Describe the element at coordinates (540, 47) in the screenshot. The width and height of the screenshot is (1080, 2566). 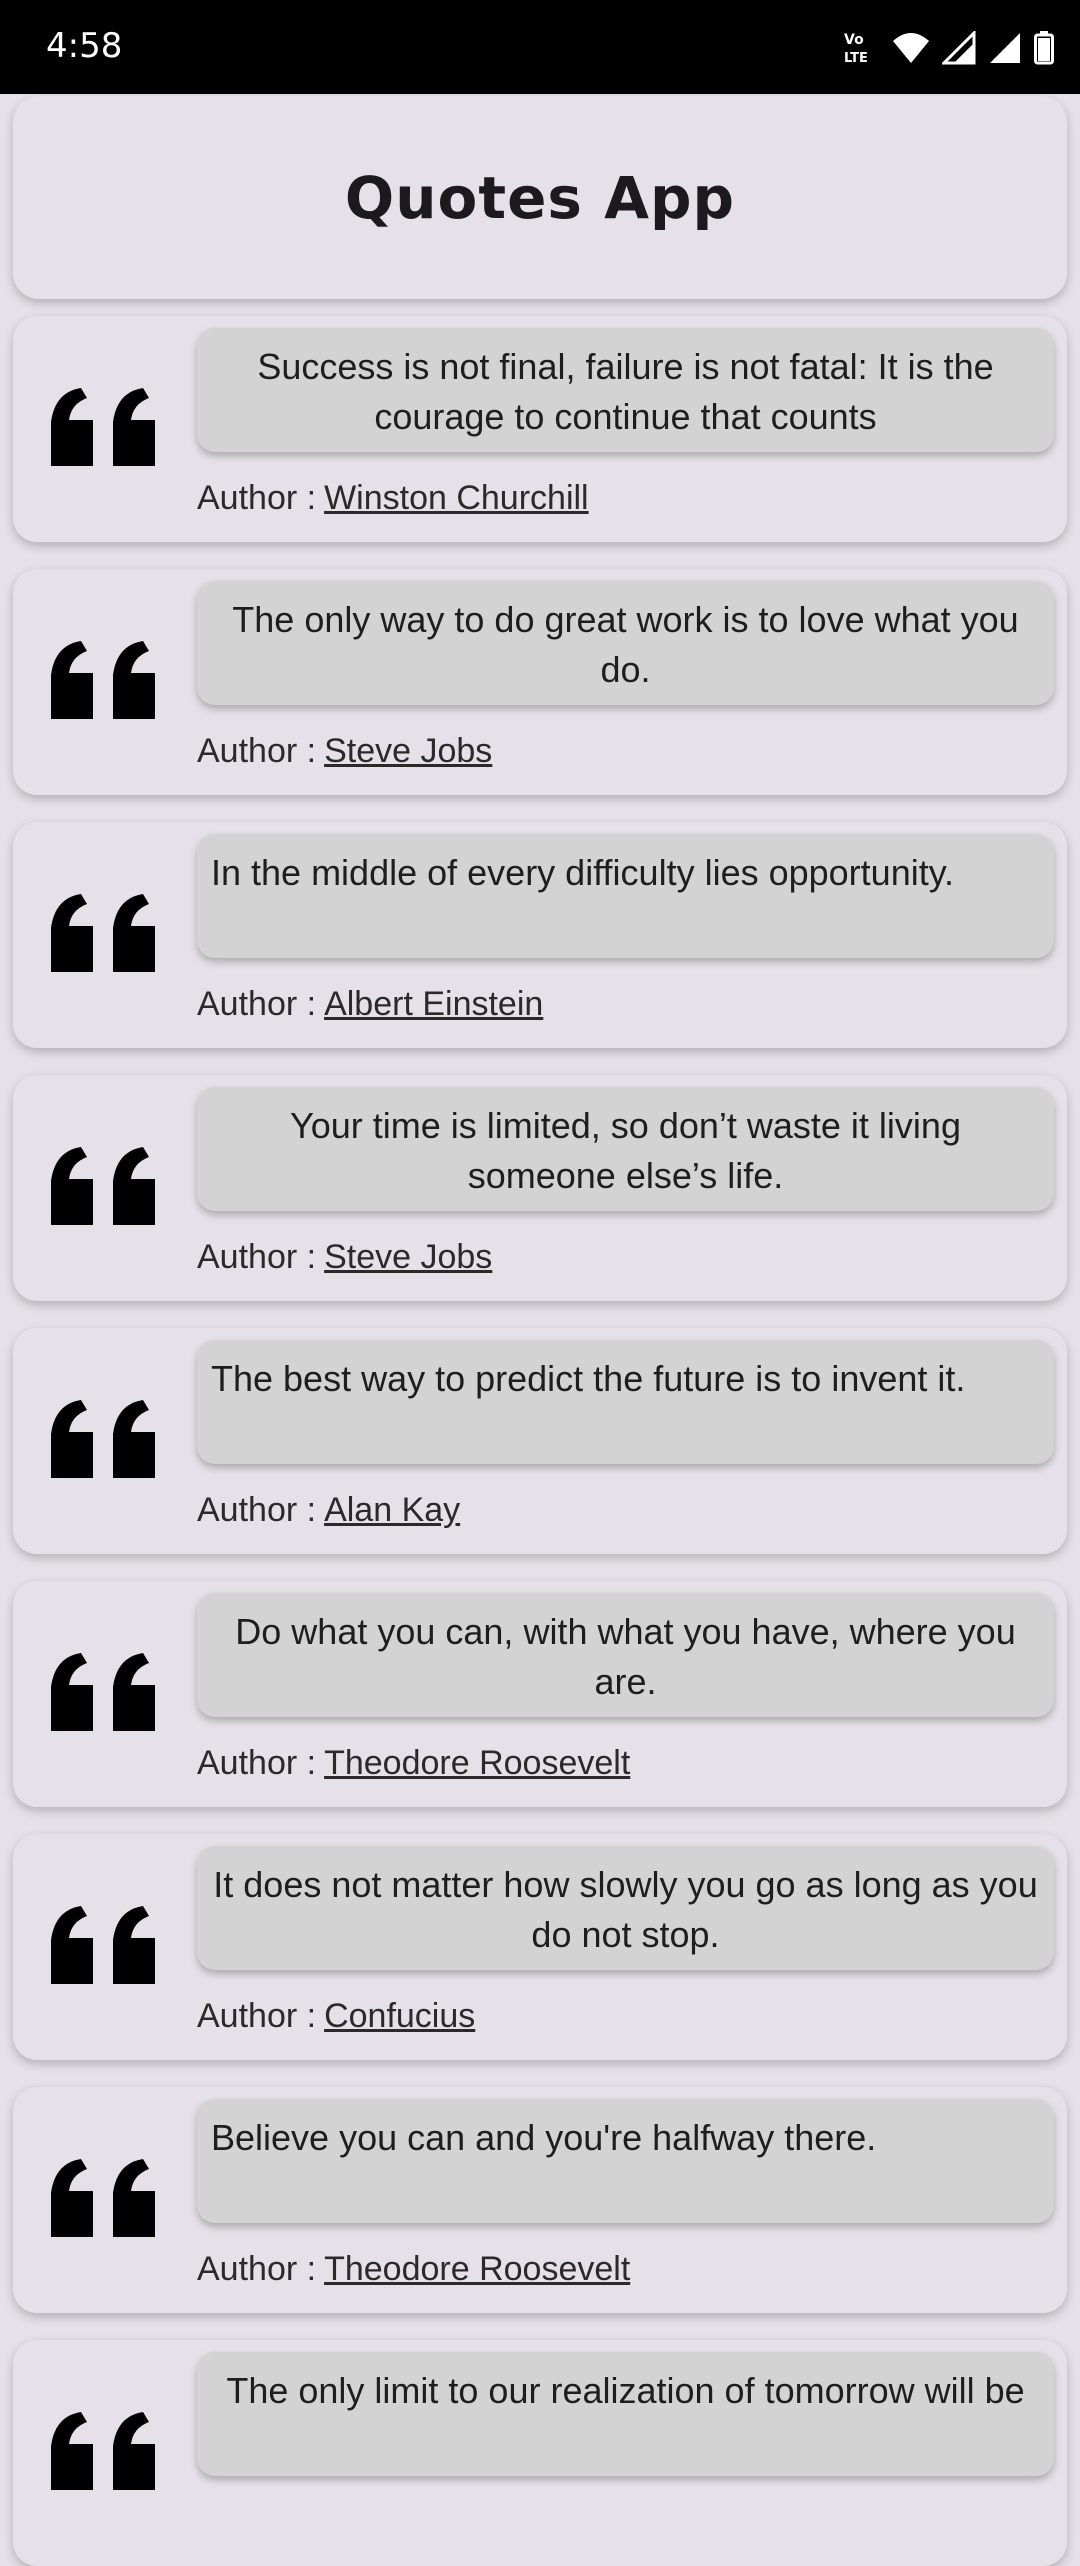
I see `status-bar: 4:58 Vo LTE` at that location.